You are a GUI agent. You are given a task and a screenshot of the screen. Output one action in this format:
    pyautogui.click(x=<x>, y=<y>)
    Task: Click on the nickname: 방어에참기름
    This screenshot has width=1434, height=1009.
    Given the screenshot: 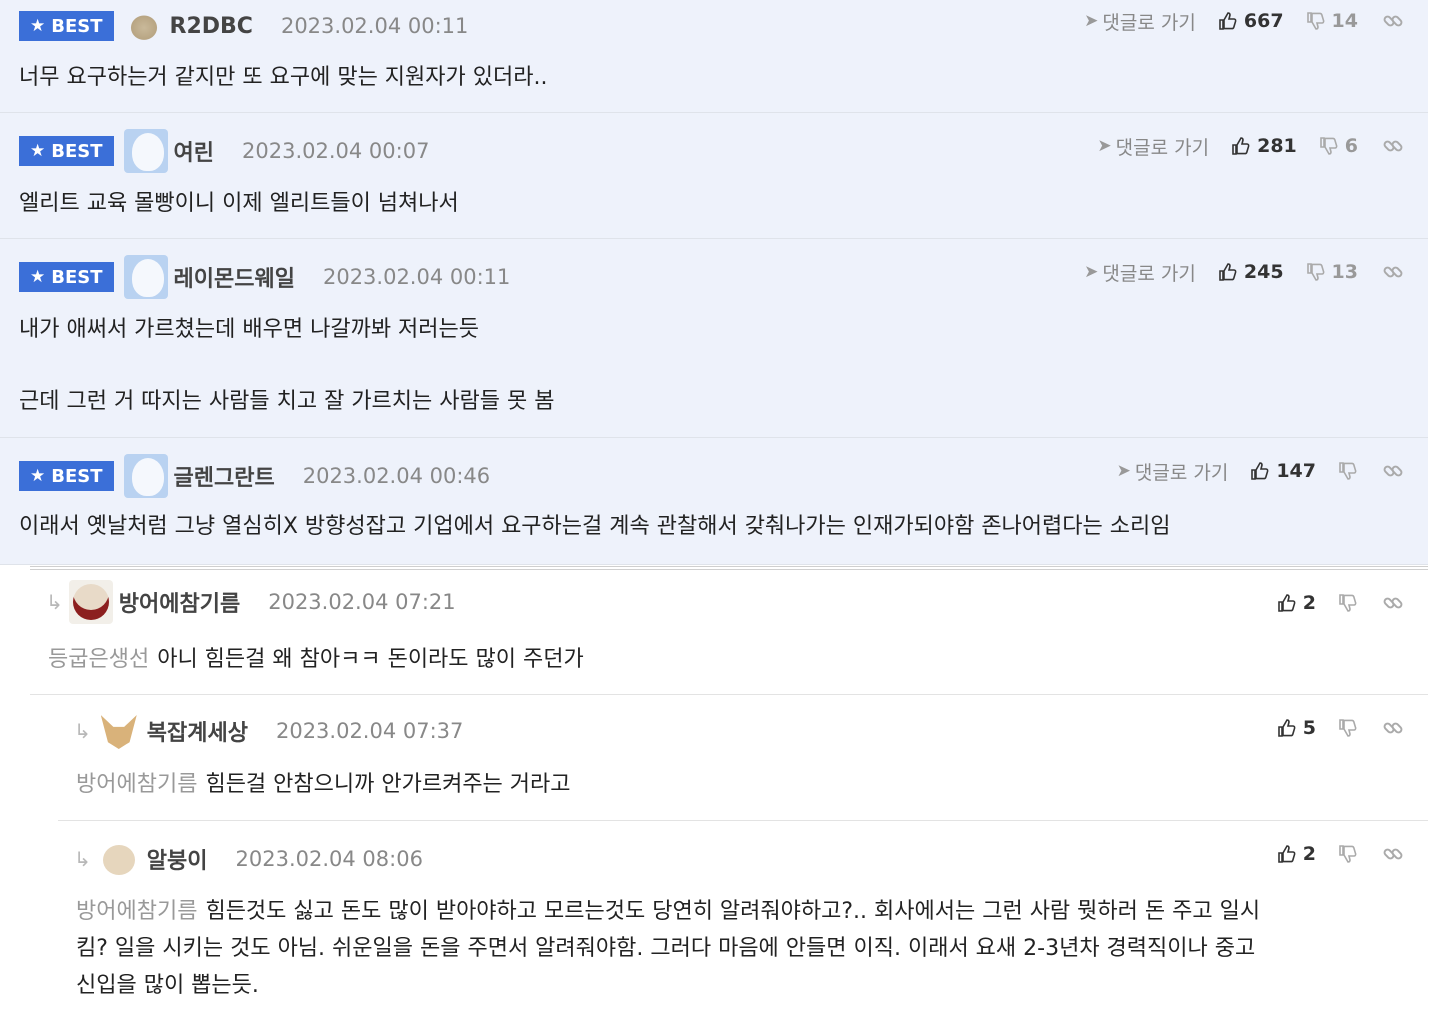 What is the action you would take?
    pyautogui.click(x=179, y=602)
    